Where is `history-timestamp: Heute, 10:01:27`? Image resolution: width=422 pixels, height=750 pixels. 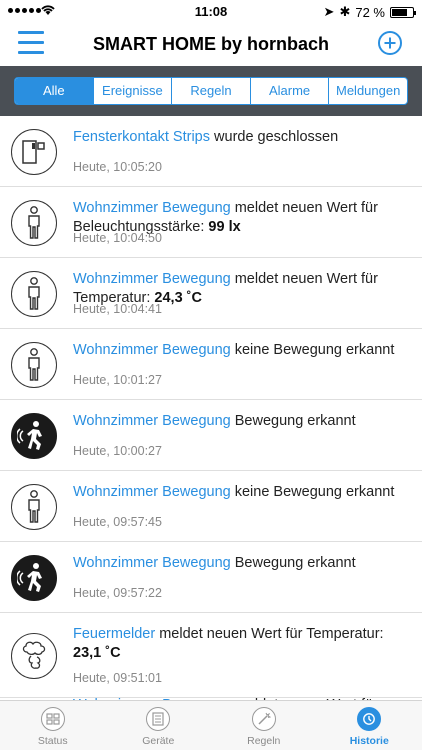 history-timestamp: Heute, 10:01:27 is located at coordinates (117, 380).